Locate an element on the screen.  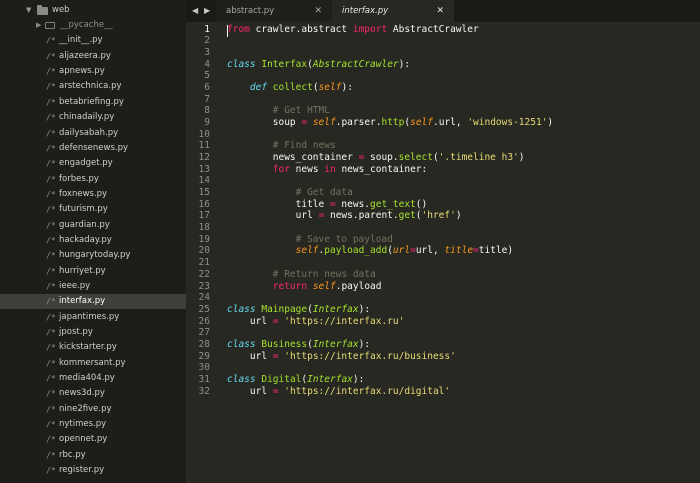
file-item: /* media404.py is located at coordinates (93, 378).